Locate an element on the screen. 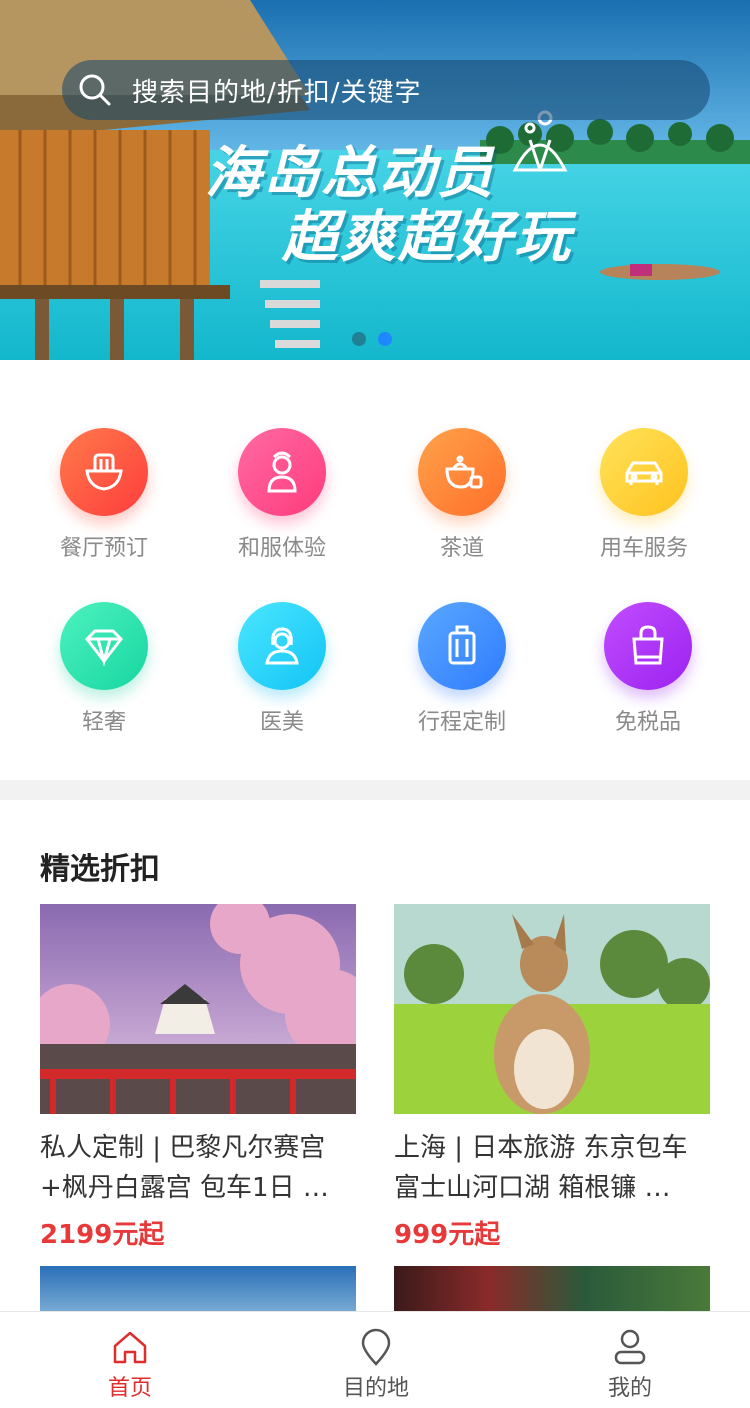 This screenshot has width=750, height=1408. category-itinerary: 行程定制 is located at coordinates (462, 669).